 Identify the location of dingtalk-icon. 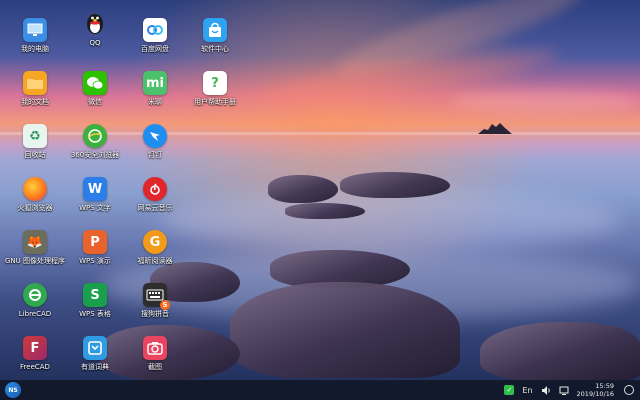
(155, 136).